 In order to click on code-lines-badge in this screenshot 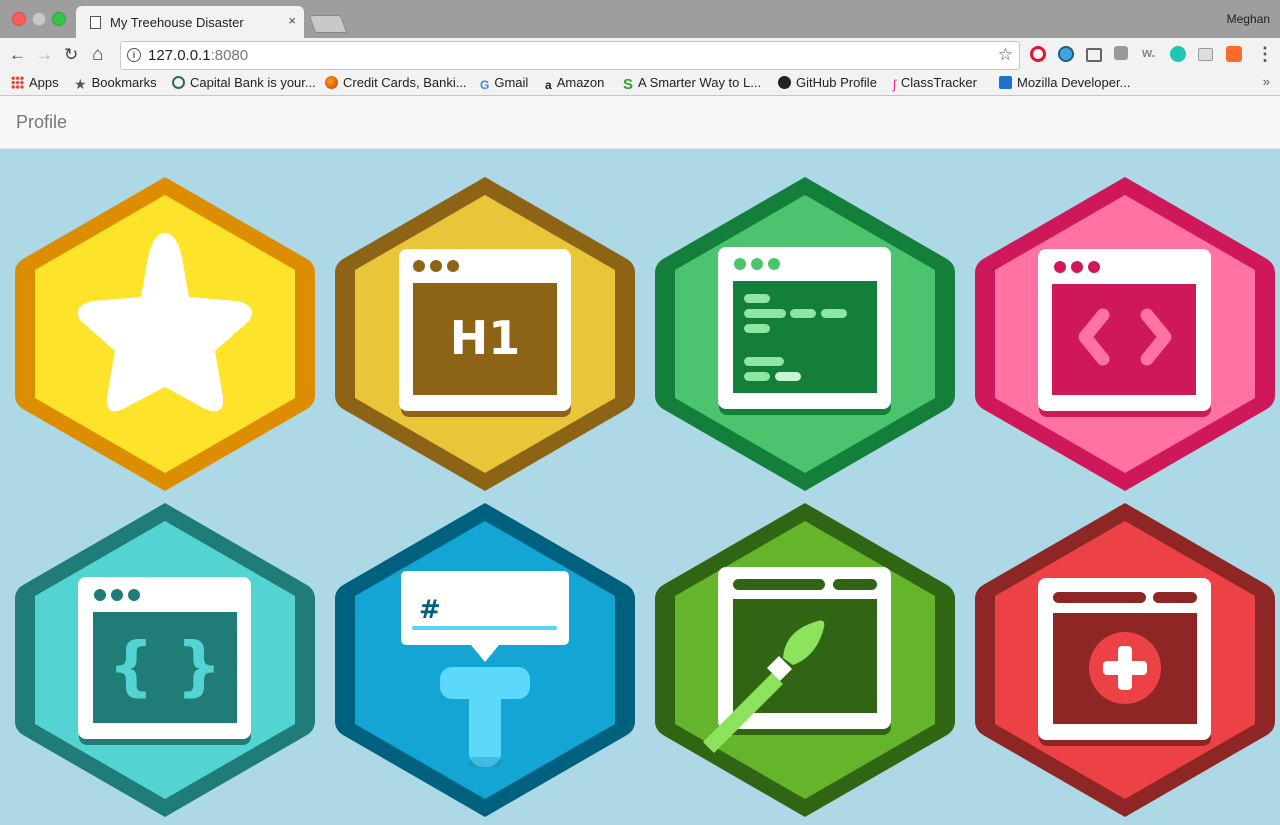, I will do `click(805, 334)`.